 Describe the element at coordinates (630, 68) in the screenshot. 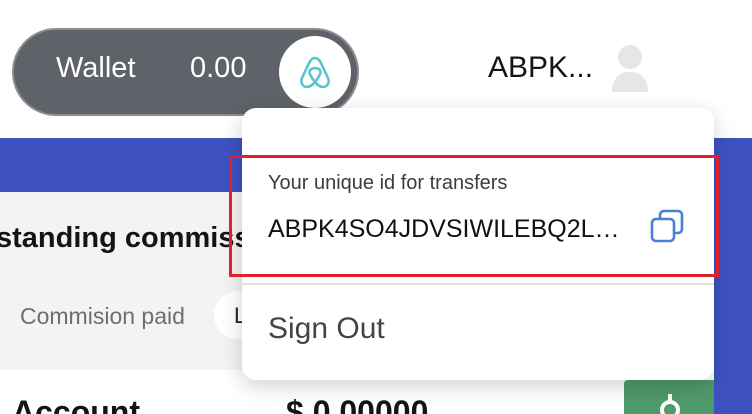

I see `user-avatar-icon` at that location.